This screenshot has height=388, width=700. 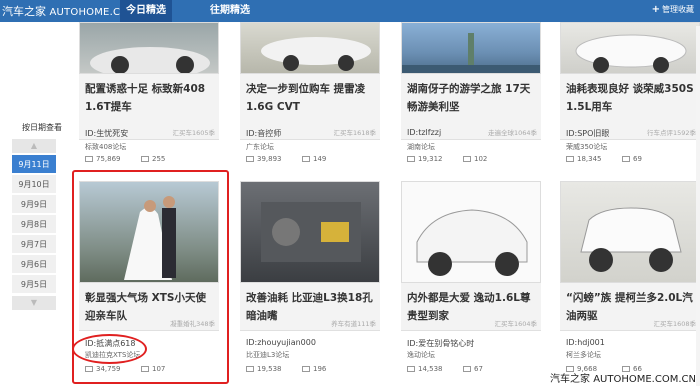 I want to click on reply-count: 67, so click(x=473, y=369).